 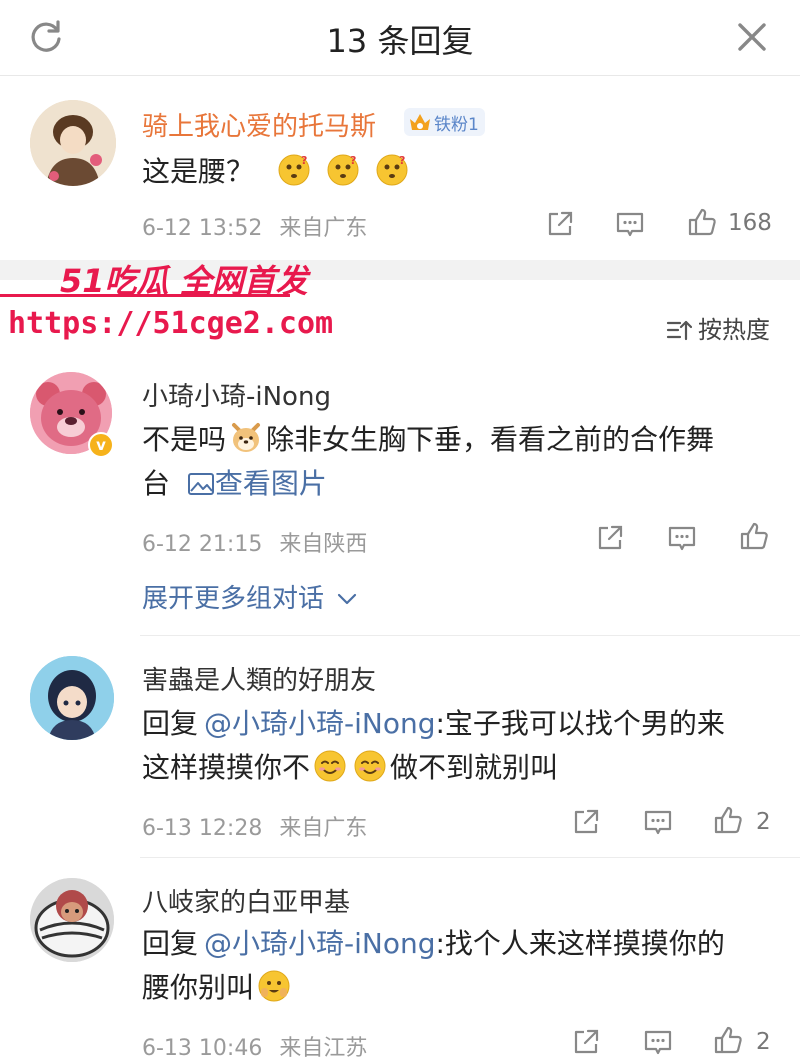 I want to click on location: 来自陕西, so click(x=323, y=544).